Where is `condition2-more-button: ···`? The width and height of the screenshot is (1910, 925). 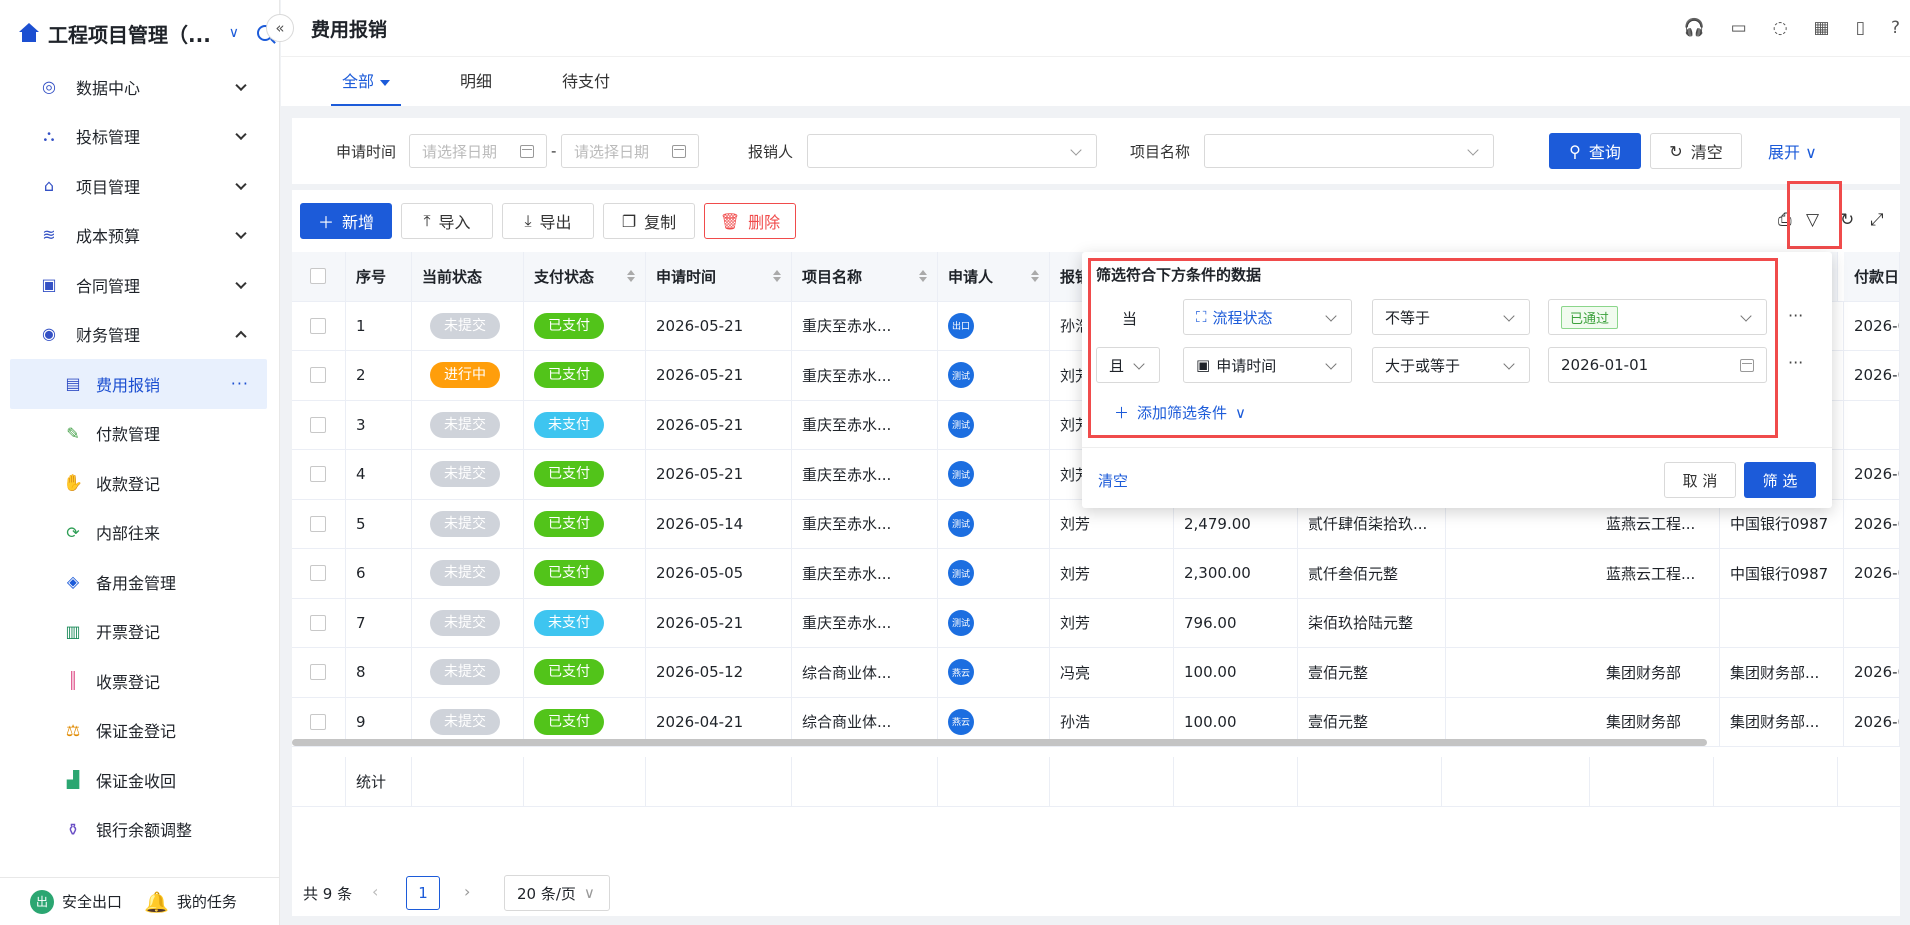 condition2-more-button: ··· is located at coordinates (1795, 362).